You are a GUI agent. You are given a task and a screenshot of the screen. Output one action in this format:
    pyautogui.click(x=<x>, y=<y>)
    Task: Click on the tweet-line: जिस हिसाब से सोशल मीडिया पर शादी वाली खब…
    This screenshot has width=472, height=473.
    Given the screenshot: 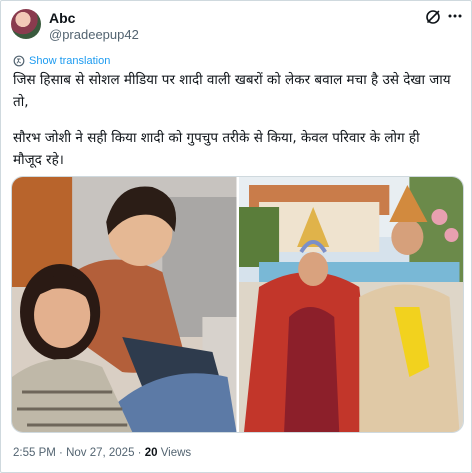 What is the action you would take?
    pyautogui.click(x=232, y=80)
    